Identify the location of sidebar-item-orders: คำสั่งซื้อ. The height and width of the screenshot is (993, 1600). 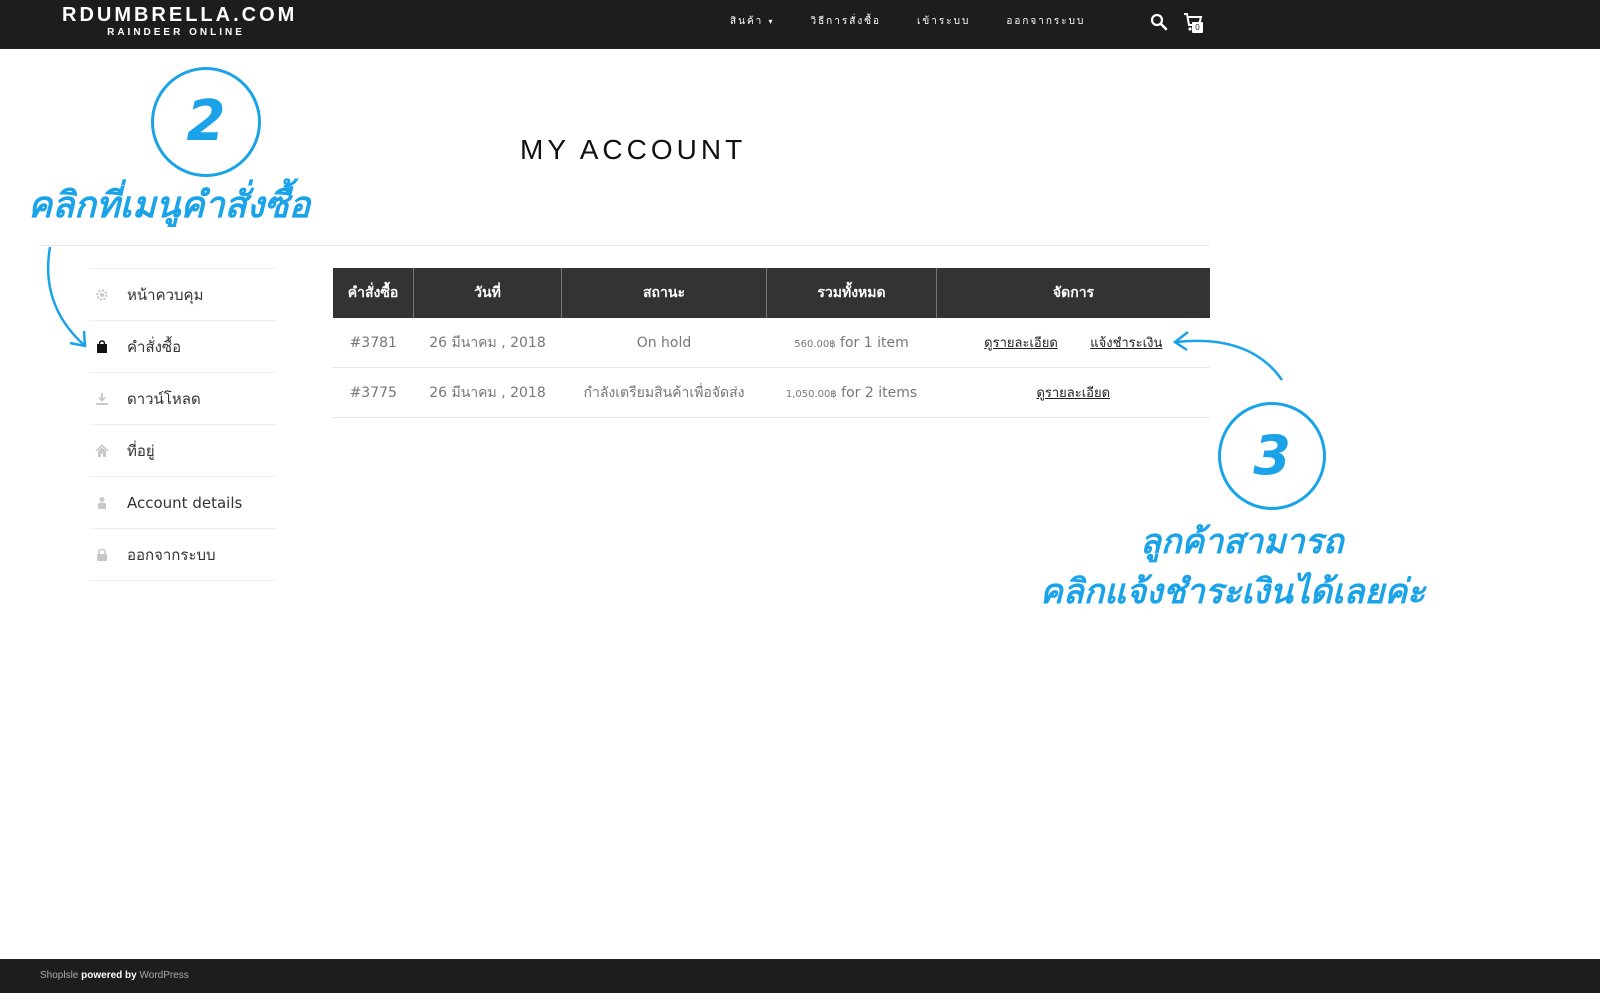
(183, 346).